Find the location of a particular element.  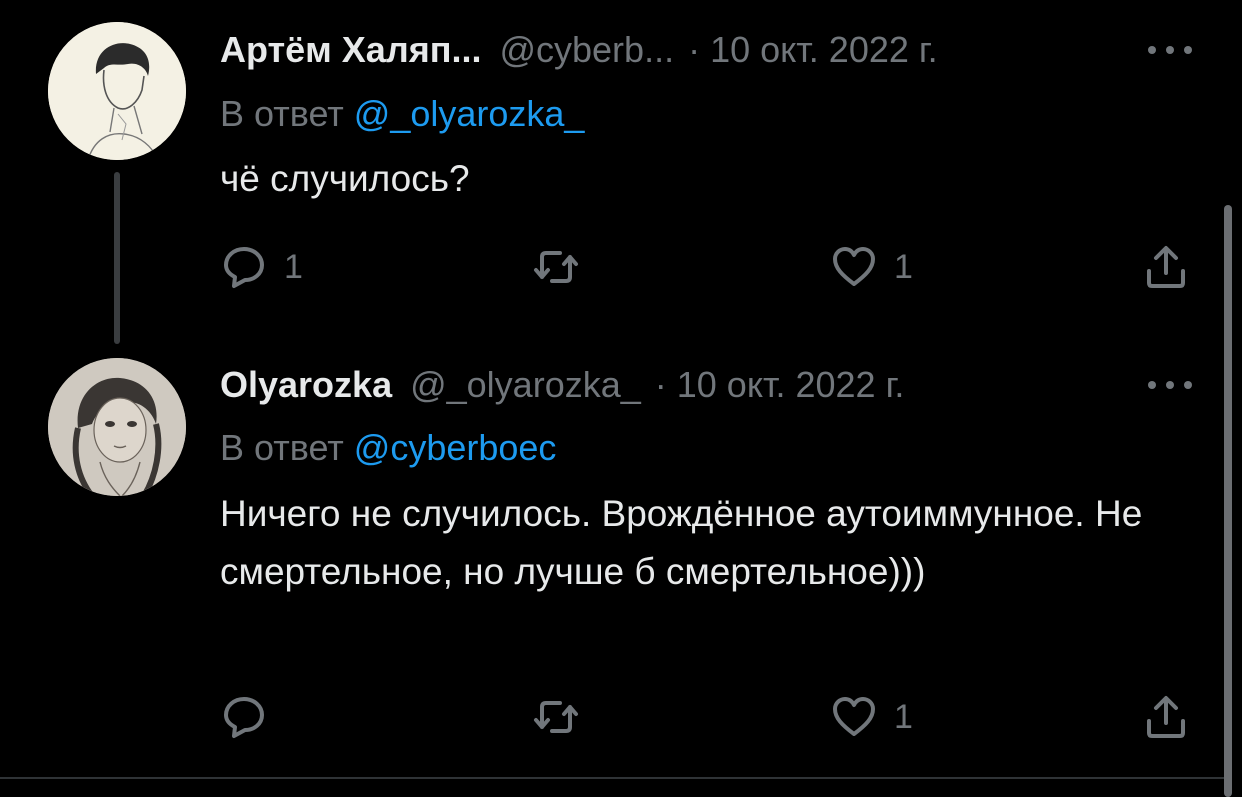

author-handle: @_olyarozka_ is located at coordinates (525, 385).